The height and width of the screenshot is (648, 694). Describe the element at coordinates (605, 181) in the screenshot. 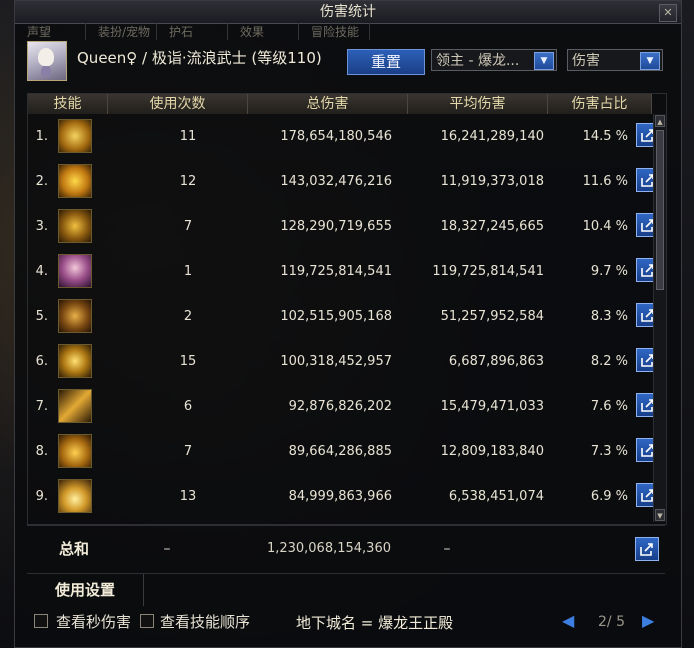

I see `damage-percent-cell: 11.6 %` at that location.